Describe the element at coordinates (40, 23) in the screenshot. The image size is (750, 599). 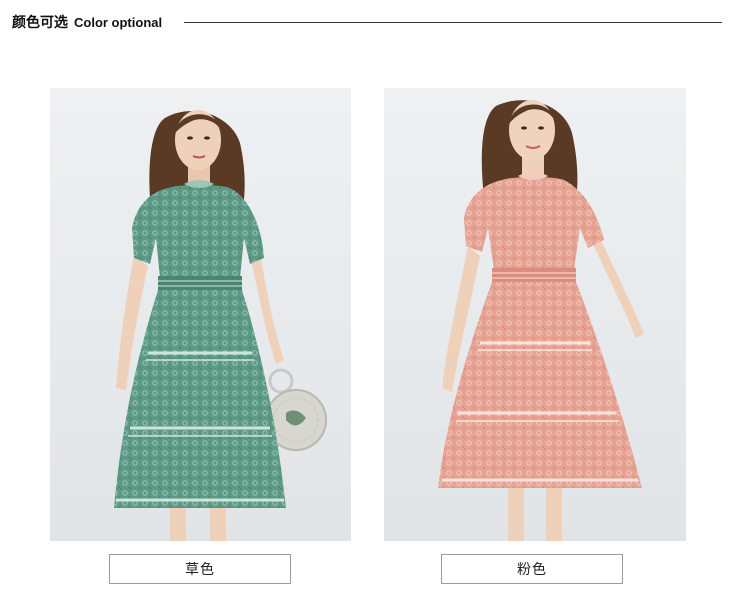
I see `section-title-cn: 颜色可选` at that location.